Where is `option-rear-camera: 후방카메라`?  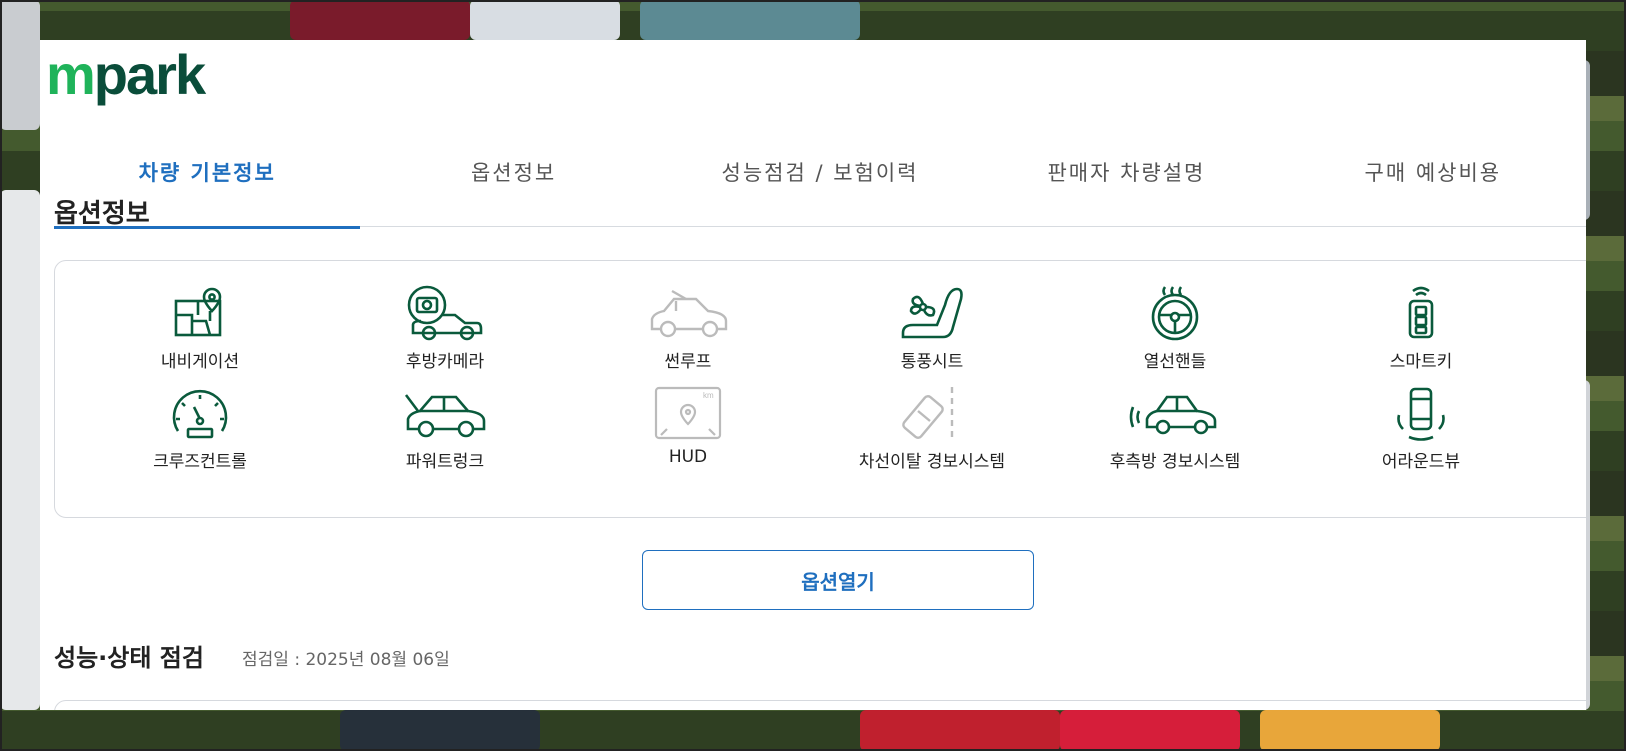 option-rear-camera: 후방카메라 is located at coordinates (445, 328).